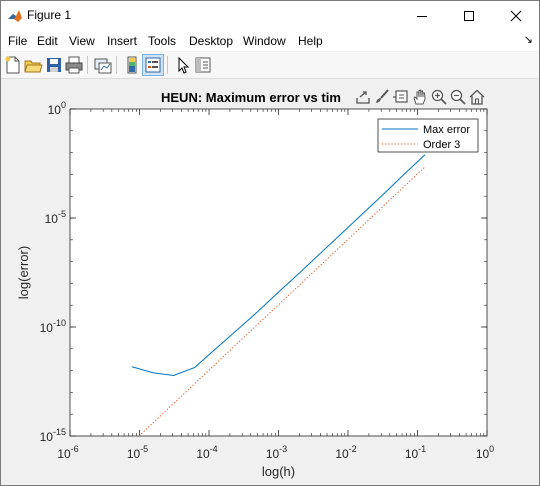 Image resolution: width=540 pixels, height=486 pixels. I want to click on x-tick-label: 10-3, so click(276, 452).